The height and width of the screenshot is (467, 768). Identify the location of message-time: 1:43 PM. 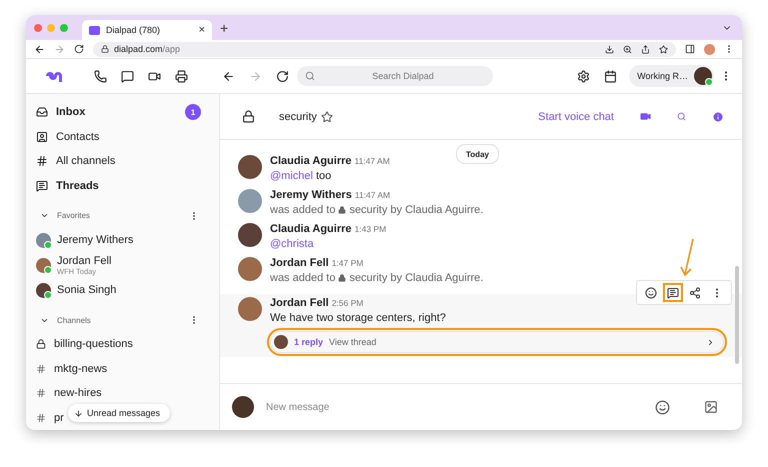
(370, 229).